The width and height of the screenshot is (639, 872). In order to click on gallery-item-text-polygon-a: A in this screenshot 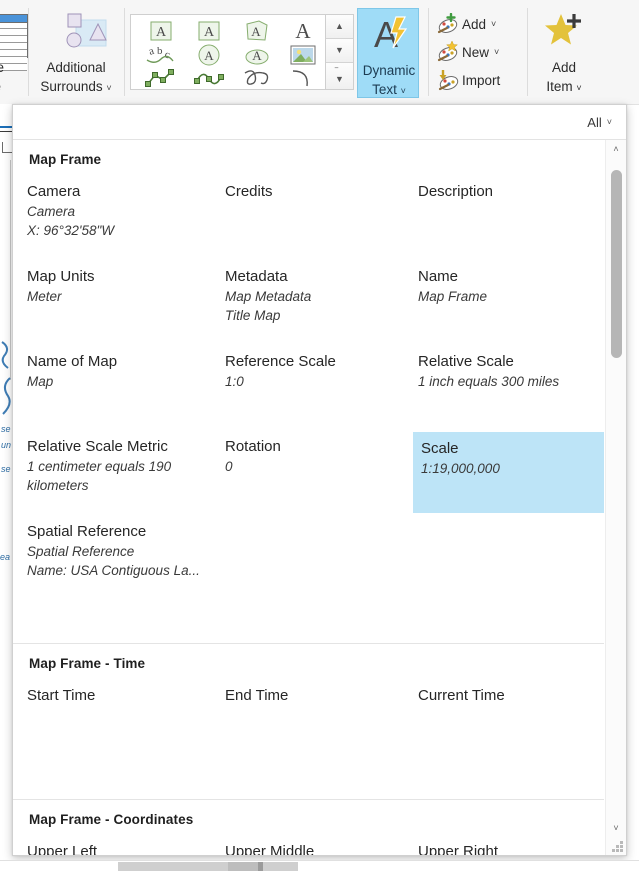, I will do `click(257, 31)`.